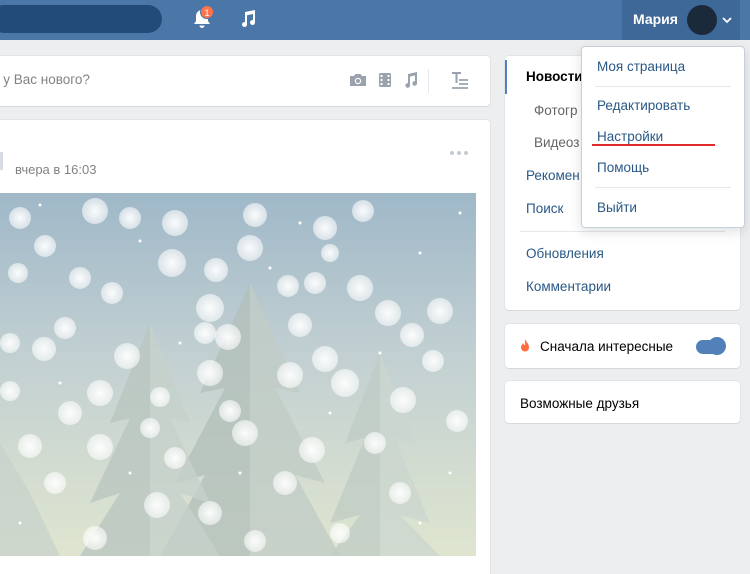 This screenshot has width=750, height=574. Describe the element at coordinates (655, 19) in the screenshot. I see `profile-name: Мария` at that location.